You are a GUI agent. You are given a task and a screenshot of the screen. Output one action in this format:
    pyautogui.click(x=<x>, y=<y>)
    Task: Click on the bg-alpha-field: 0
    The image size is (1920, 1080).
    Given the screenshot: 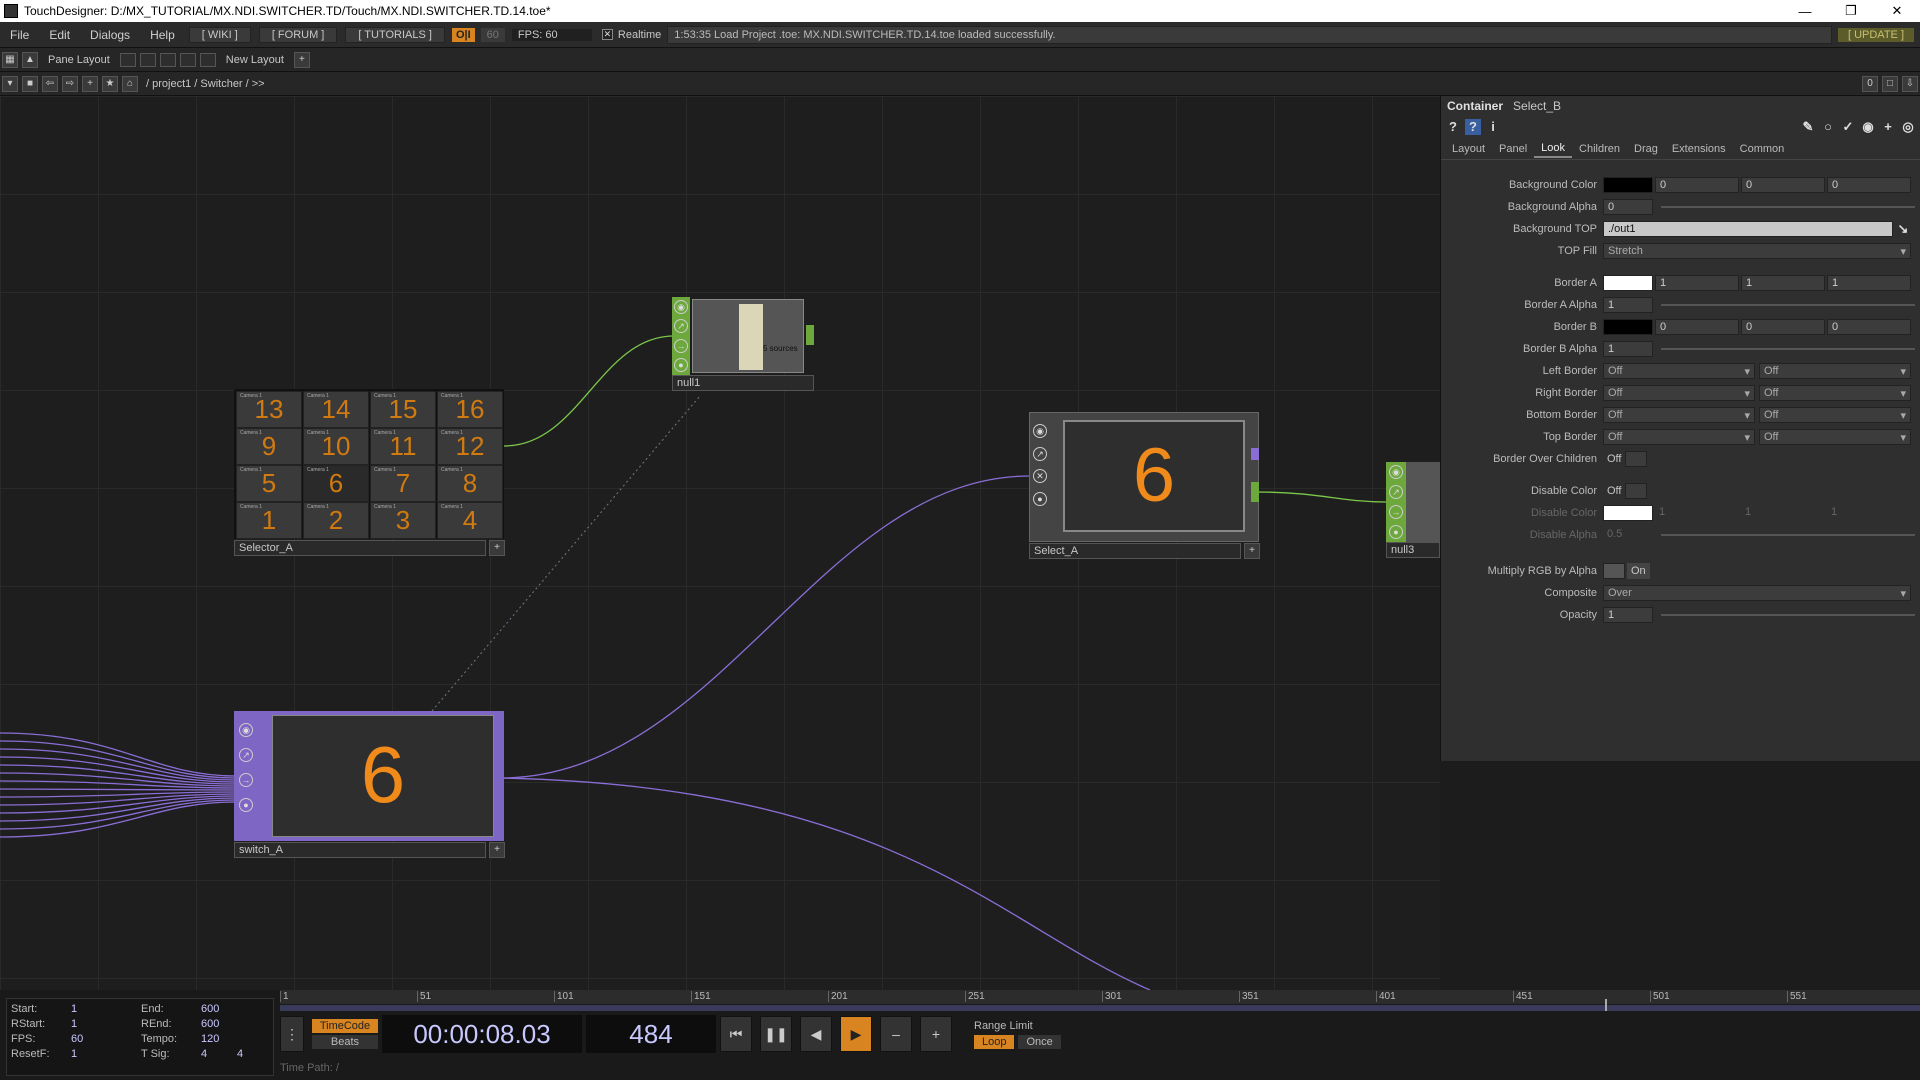 What is the action you would take?
    pyautogui.click(x=1628, y=207)
    